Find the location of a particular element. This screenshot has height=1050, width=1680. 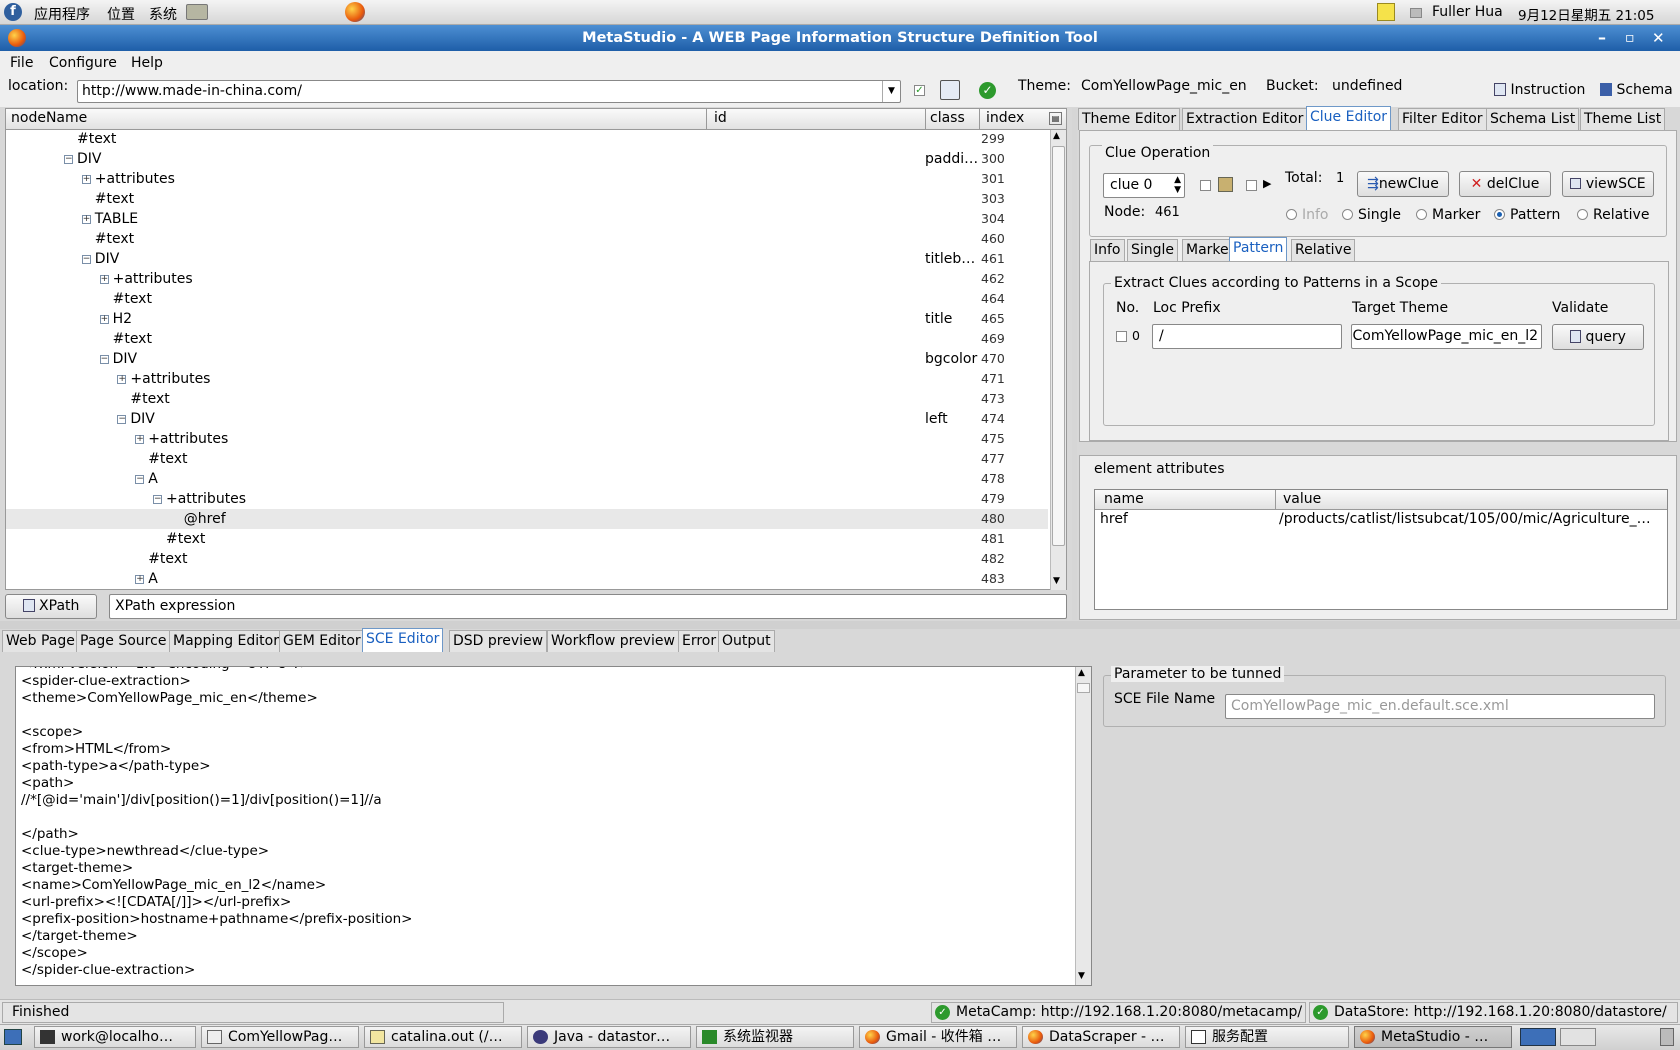

radio-single: Single is located at coordinates (1371, 215).